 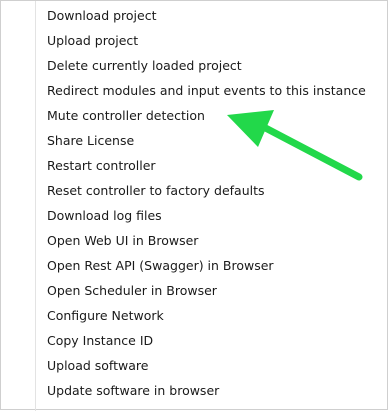 I want to click on menu-item-copy-instance-id: Copy Instance ID, so click(x=194, y=340).